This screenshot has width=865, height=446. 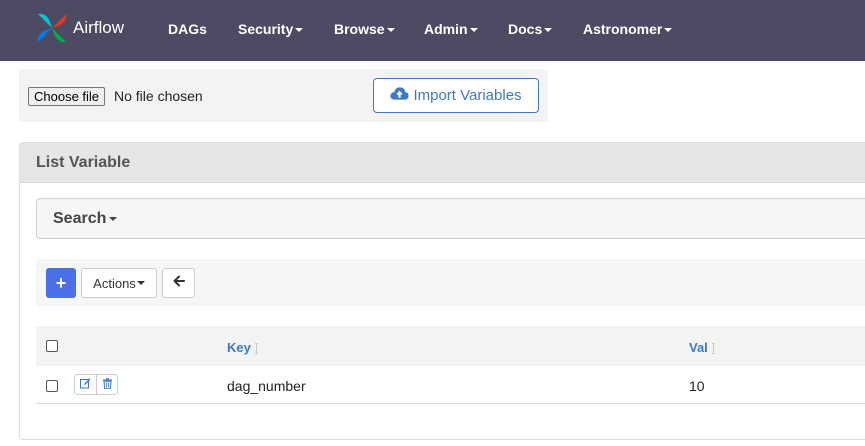 What do you see at coordinates (401, 95) in the screenshot?
I see `cloud-upload-icon` at bounding box center [401, 95].